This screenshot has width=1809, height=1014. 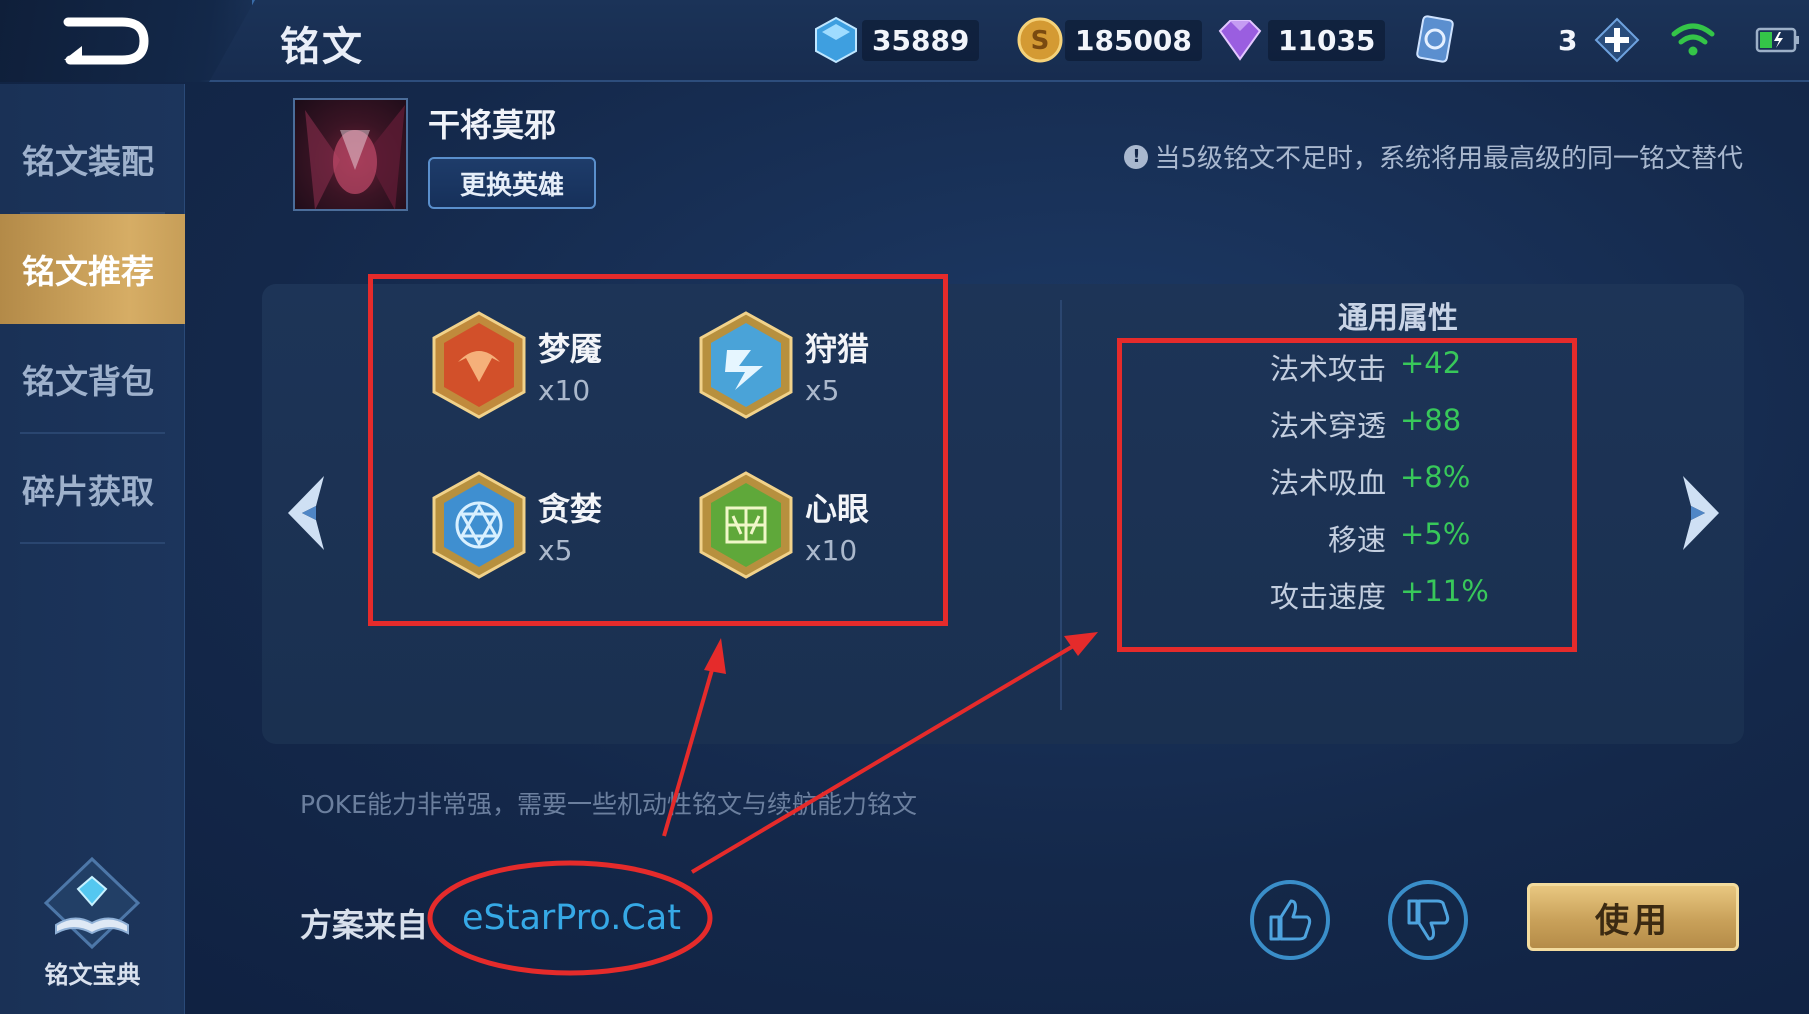 I want to click on annotation-ellipse, so click(x=570, y=918).